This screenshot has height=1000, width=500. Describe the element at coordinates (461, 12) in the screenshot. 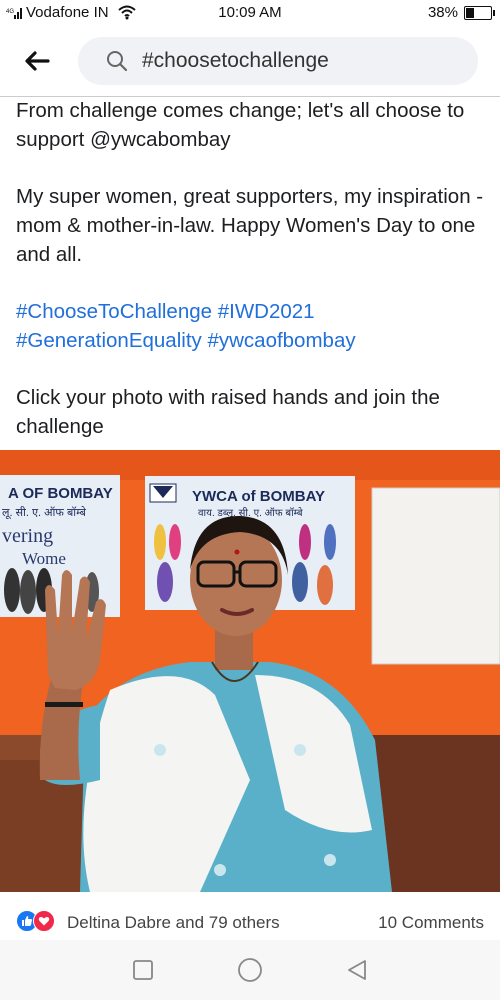

I see `battery-info: 38%` at that location.